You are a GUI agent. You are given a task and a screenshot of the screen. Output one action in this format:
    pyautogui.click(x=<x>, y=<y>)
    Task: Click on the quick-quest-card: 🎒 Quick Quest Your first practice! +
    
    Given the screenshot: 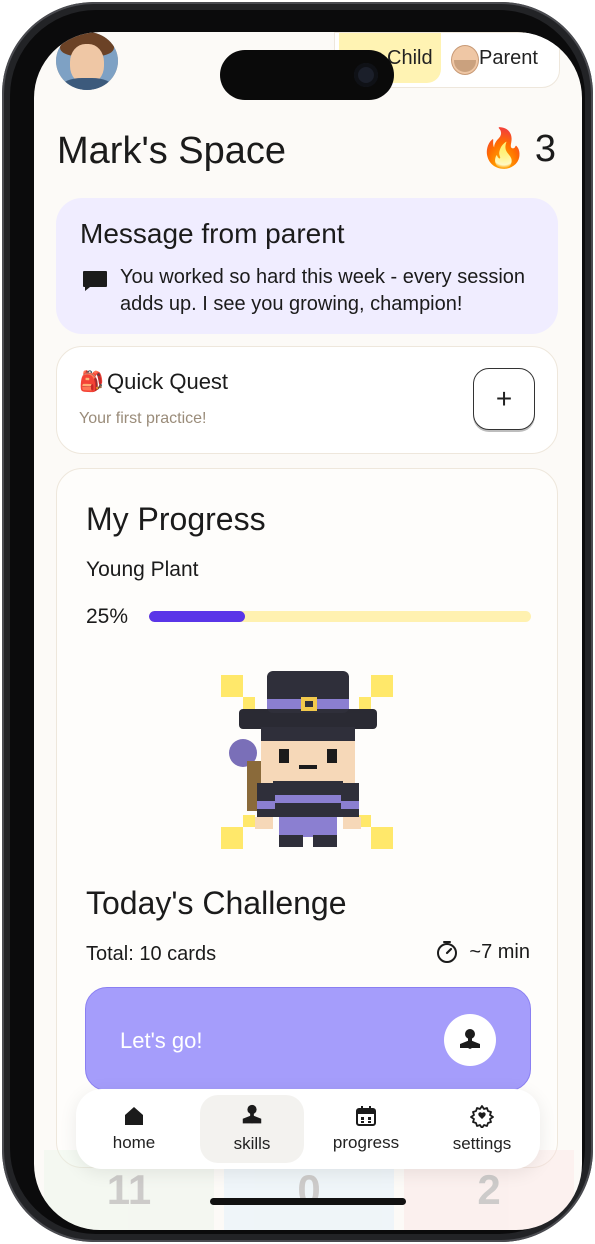 What is the action you would take?
    pyautogui.click(x=307, y=400)
    